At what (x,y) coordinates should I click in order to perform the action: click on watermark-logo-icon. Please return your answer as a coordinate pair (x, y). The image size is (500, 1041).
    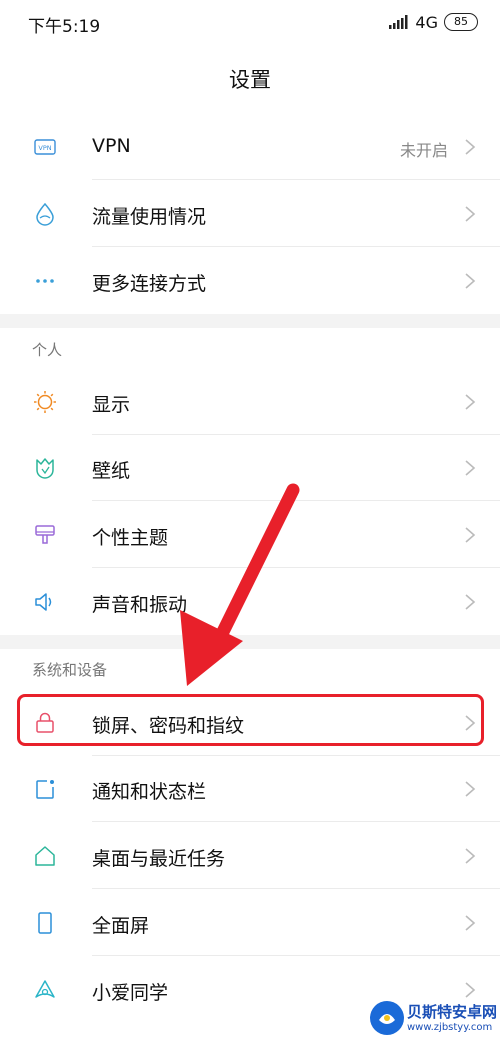
    Looking at the image, I should click on (387, 1018).